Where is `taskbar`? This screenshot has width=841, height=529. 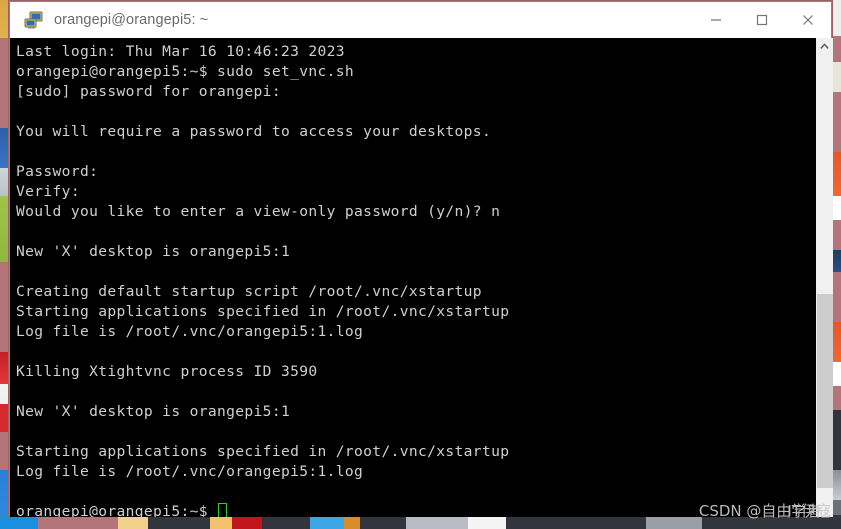
taskbar is located at coordinates (420, 522).